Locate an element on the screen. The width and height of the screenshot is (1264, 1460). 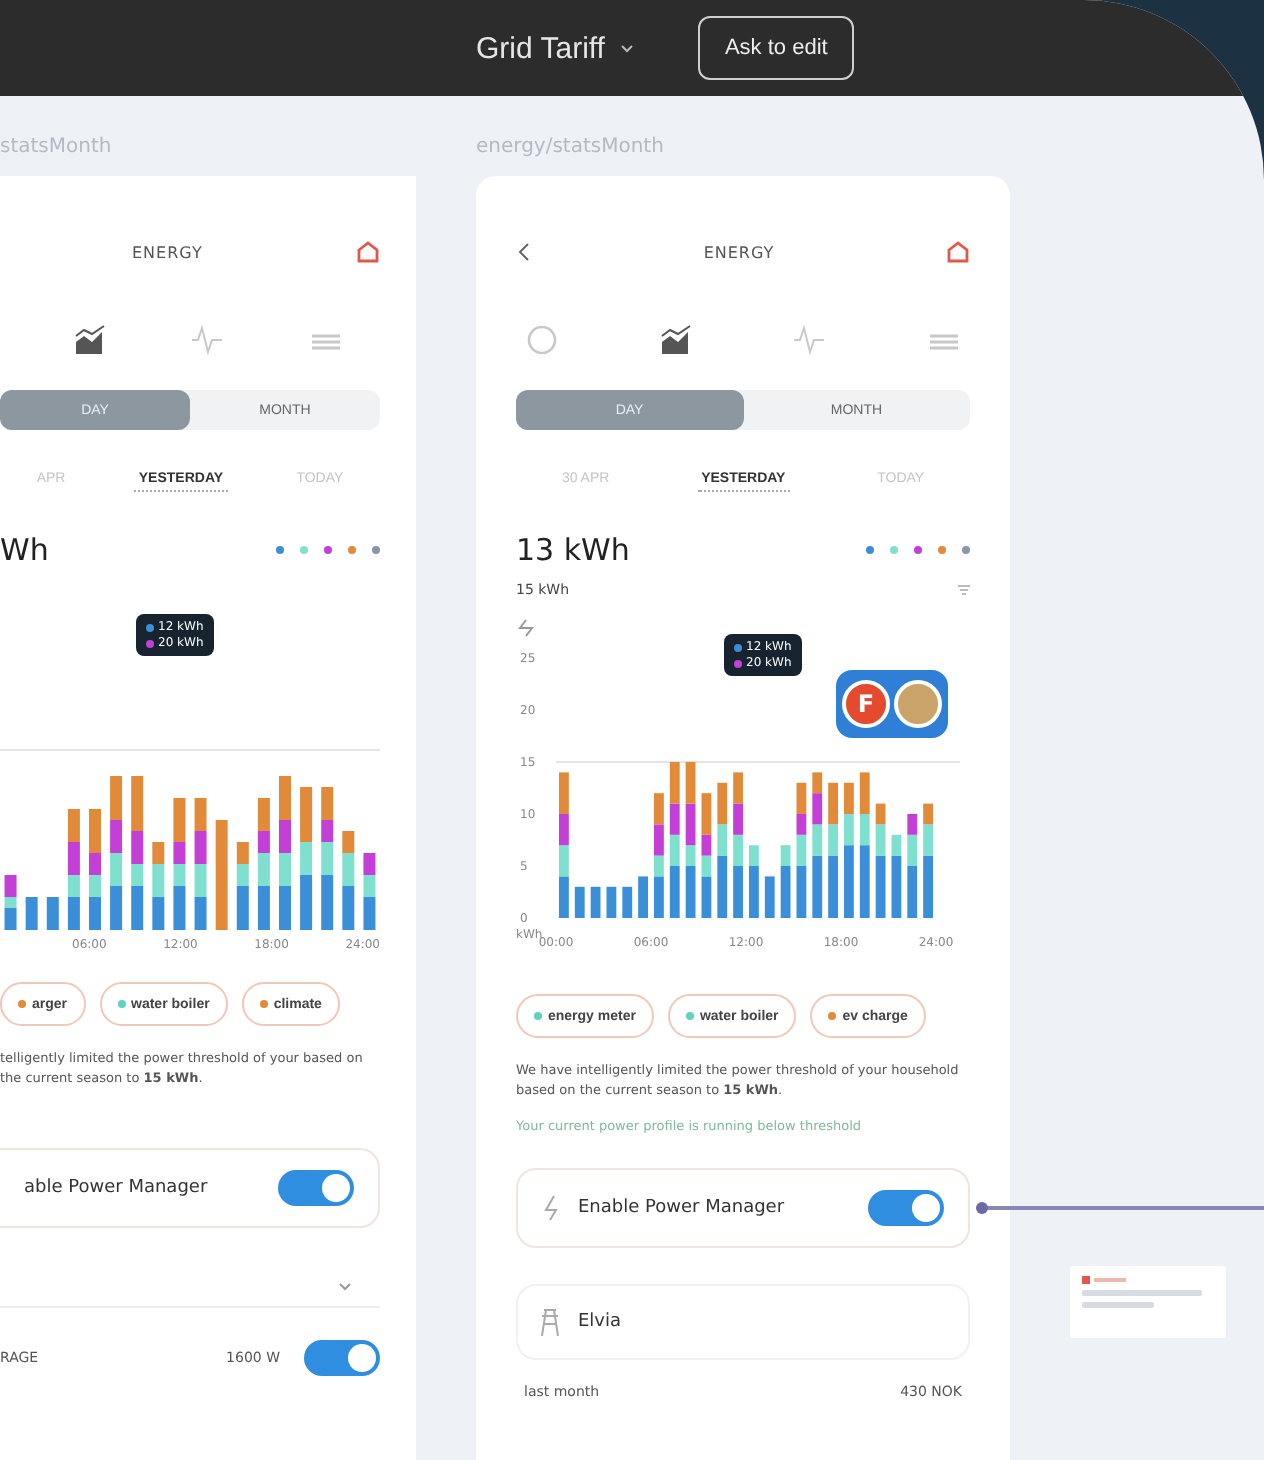
frame-label: energy/statsMonth is located at coordinates (571, 149).